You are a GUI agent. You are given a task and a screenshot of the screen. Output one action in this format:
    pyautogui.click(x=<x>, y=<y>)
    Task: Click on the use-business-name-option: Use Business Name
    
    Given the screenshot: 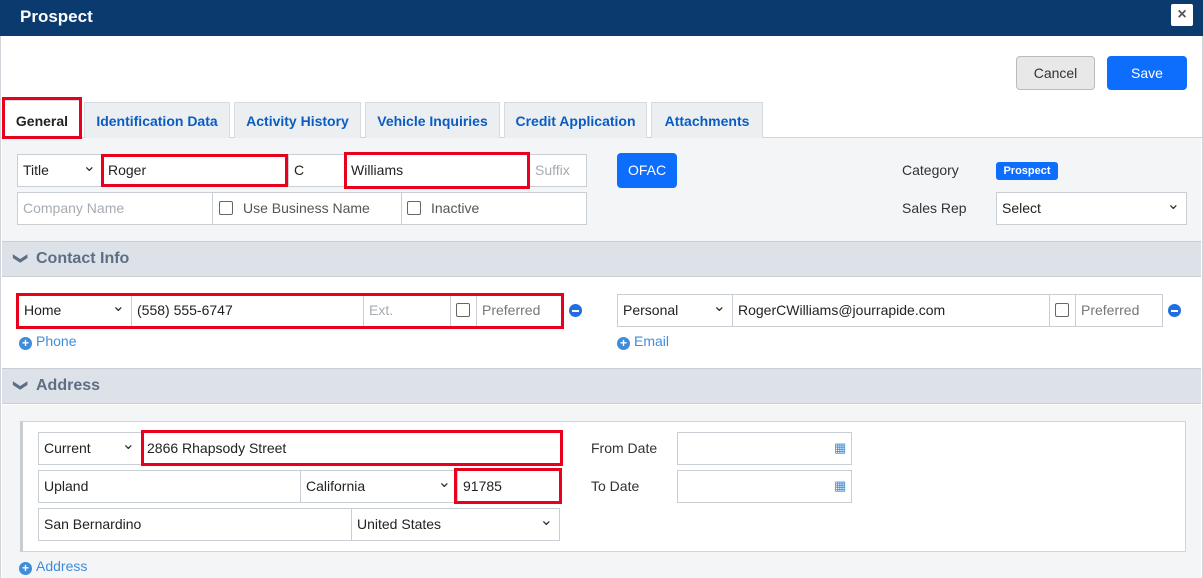 What is the action you would take?
    pyautogui.click(x=307, y=208)
    